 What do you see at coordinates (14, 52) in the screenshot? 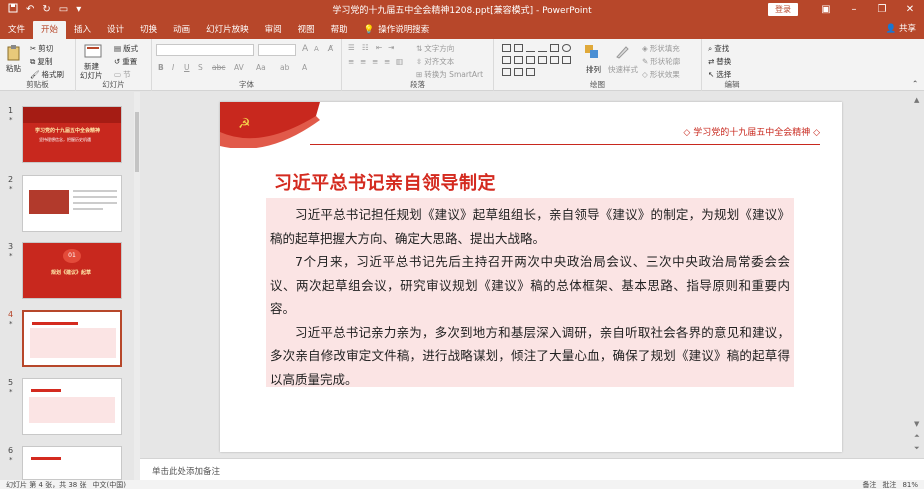
I see `paste-icon` at bounding box center [14, 52].